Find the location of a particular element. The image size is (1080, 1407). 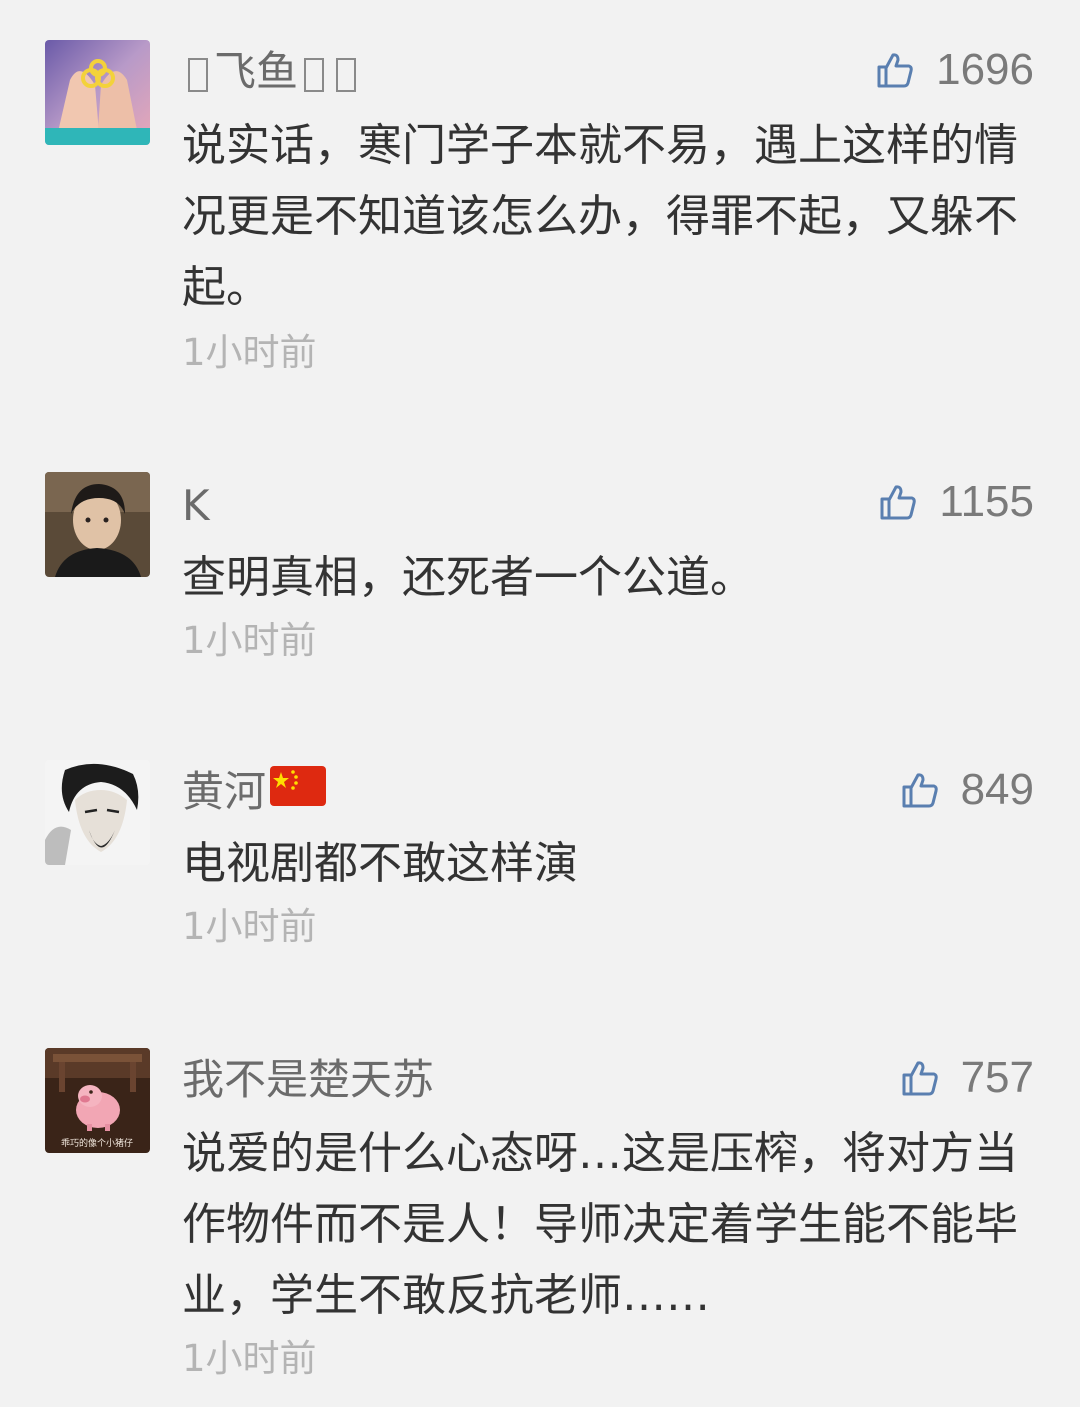

avatar-image-ink-portrait is located at coordinates (97, 812).